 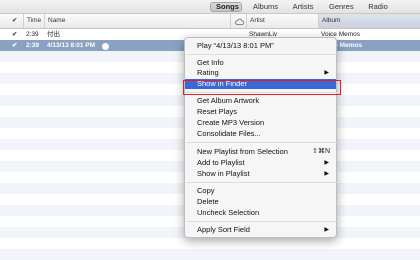 What do you see at coordinates (223, 229) in the screenshot?
I see `menu-item-label: Apply Sort Field` at bounding box center [223, 229].